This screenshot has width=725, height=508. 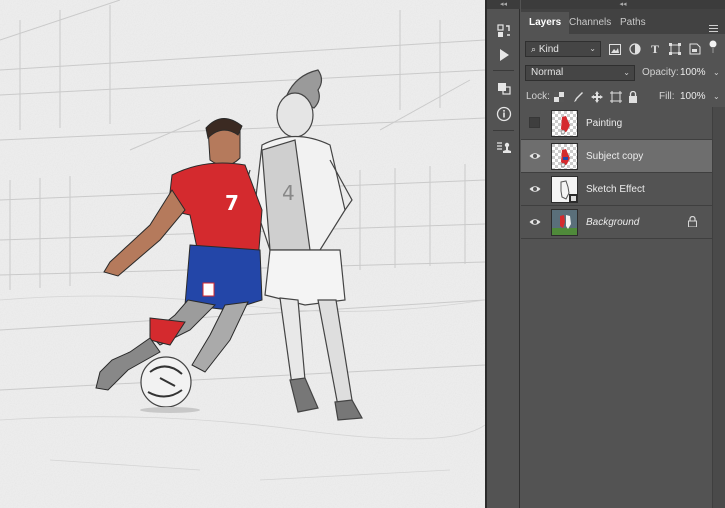 I want to click on adjustment-filter-icon, so click(x=635, y=49).